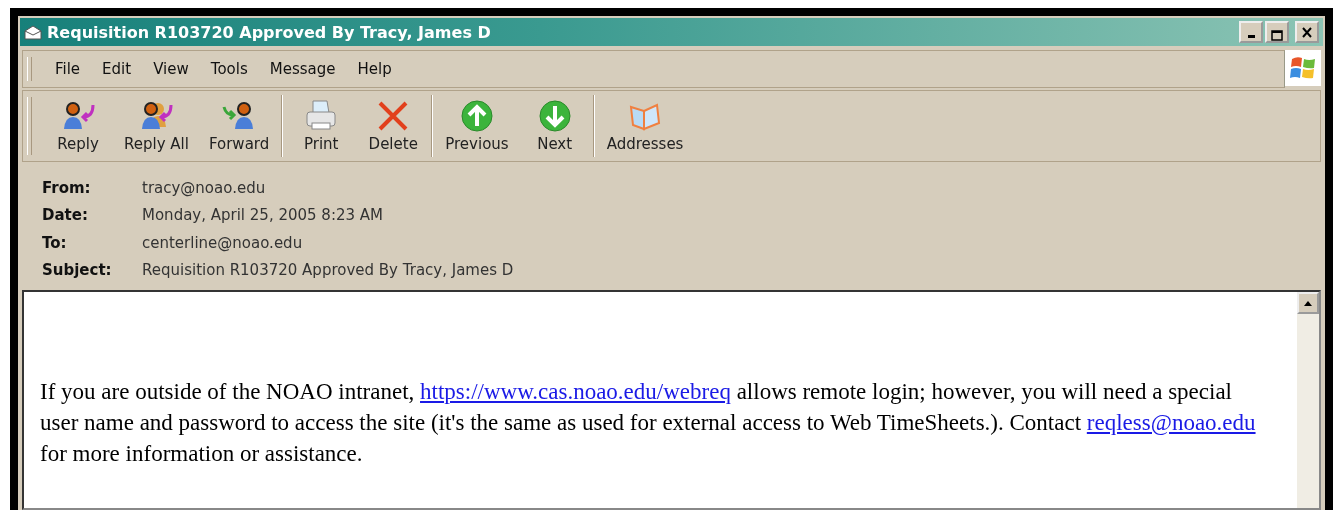 The height and width of the screenshot is (510, 1343). Describe the element at coordinates (575, 391) in the screenshot. I see `link: https://www.cas.noao.edu/webreq` at that location.